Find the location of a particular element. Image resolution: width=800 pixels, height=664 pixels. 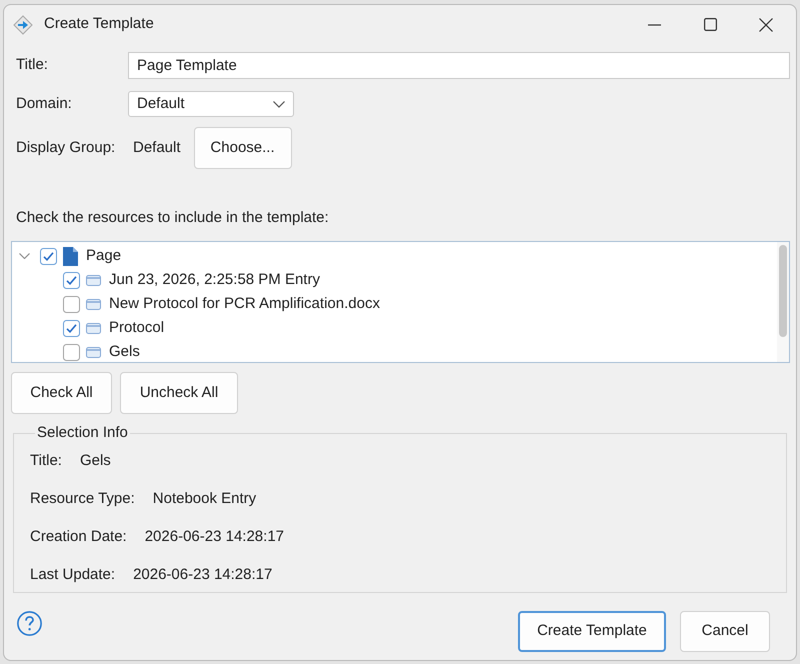

minimize-icon is located at coordinates (654, 25).